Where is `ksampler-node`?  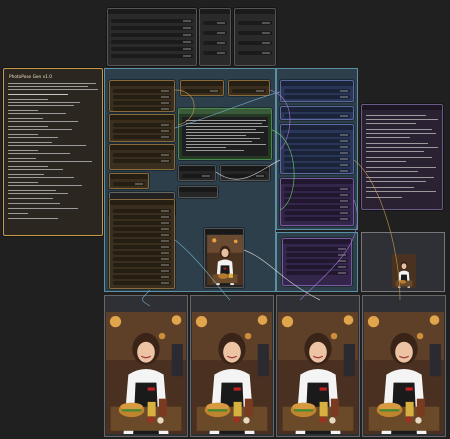
ksampler-node is located at coordinates (317, 149).